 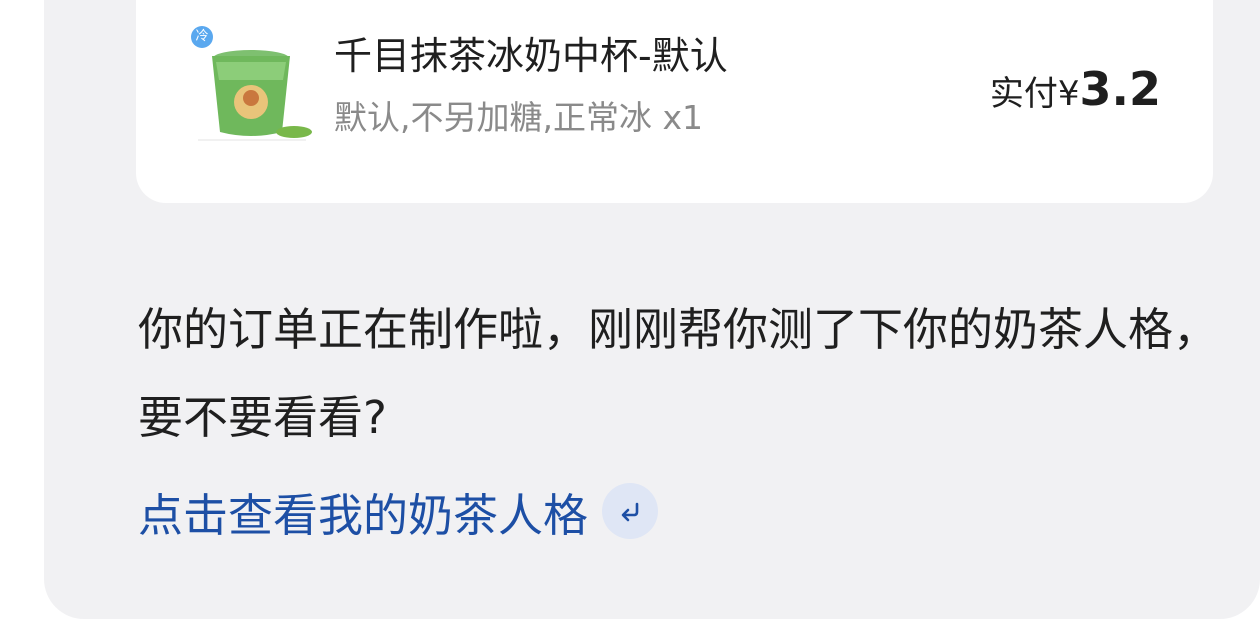 What do you see at coordinates (202, 37) in the screenshot?
I see `cold-tag: 冷` at bounding box center [202, 37].